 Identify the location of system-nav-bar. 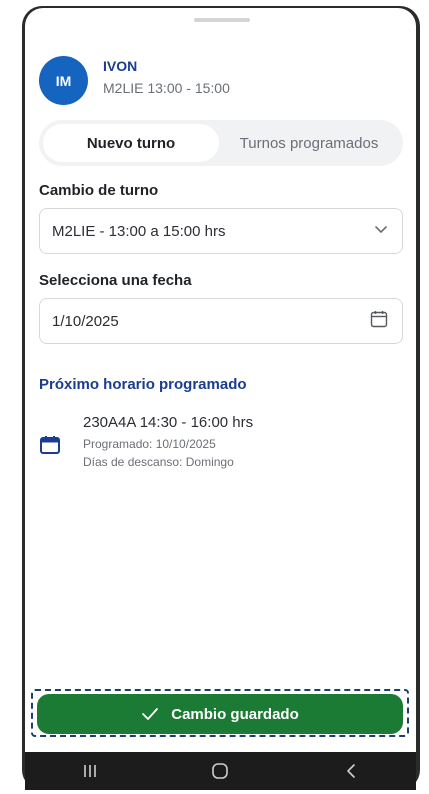
(220, 771).